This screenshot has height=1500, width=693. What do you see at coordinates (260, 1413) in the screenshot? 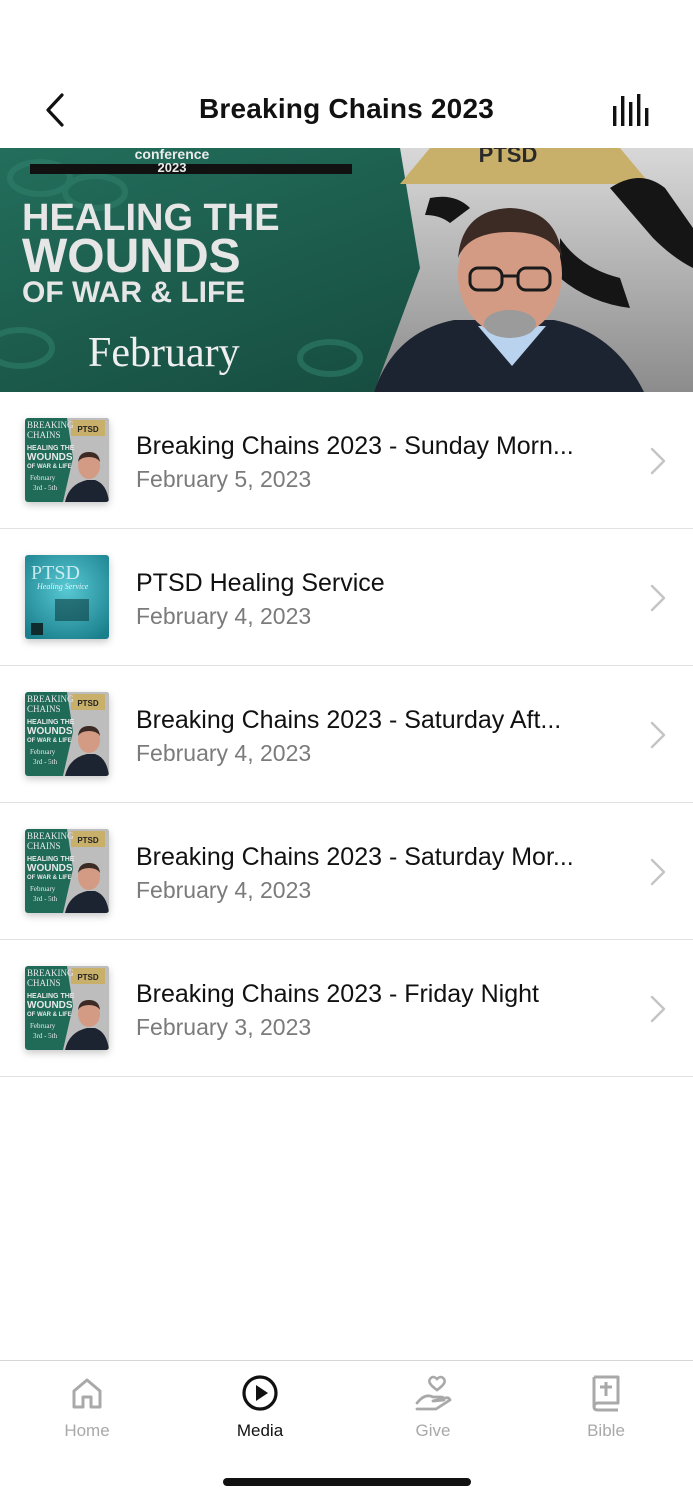
I see `tab-media: Media` at bounding box center [260, 1413].